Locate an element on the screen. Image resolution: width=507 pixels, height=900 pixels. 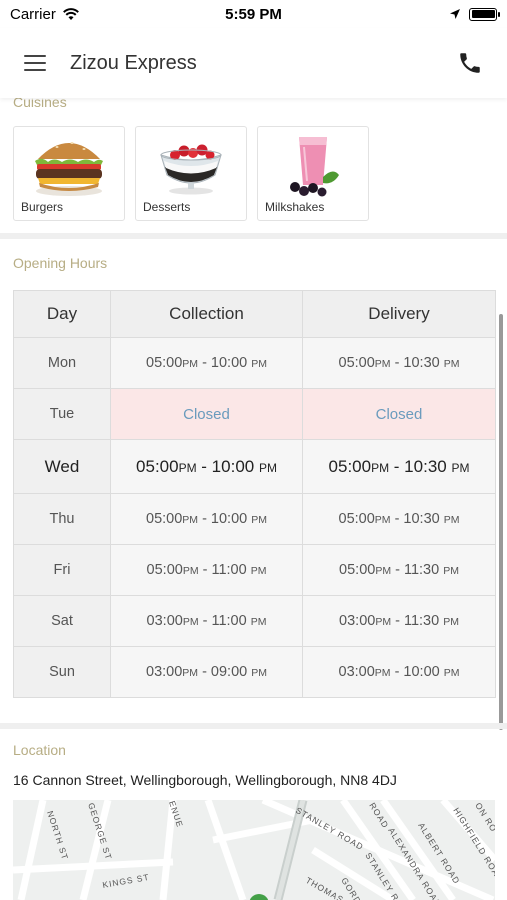
table-header-row: Day Collection Delivery is located at coordinates (254, 314).